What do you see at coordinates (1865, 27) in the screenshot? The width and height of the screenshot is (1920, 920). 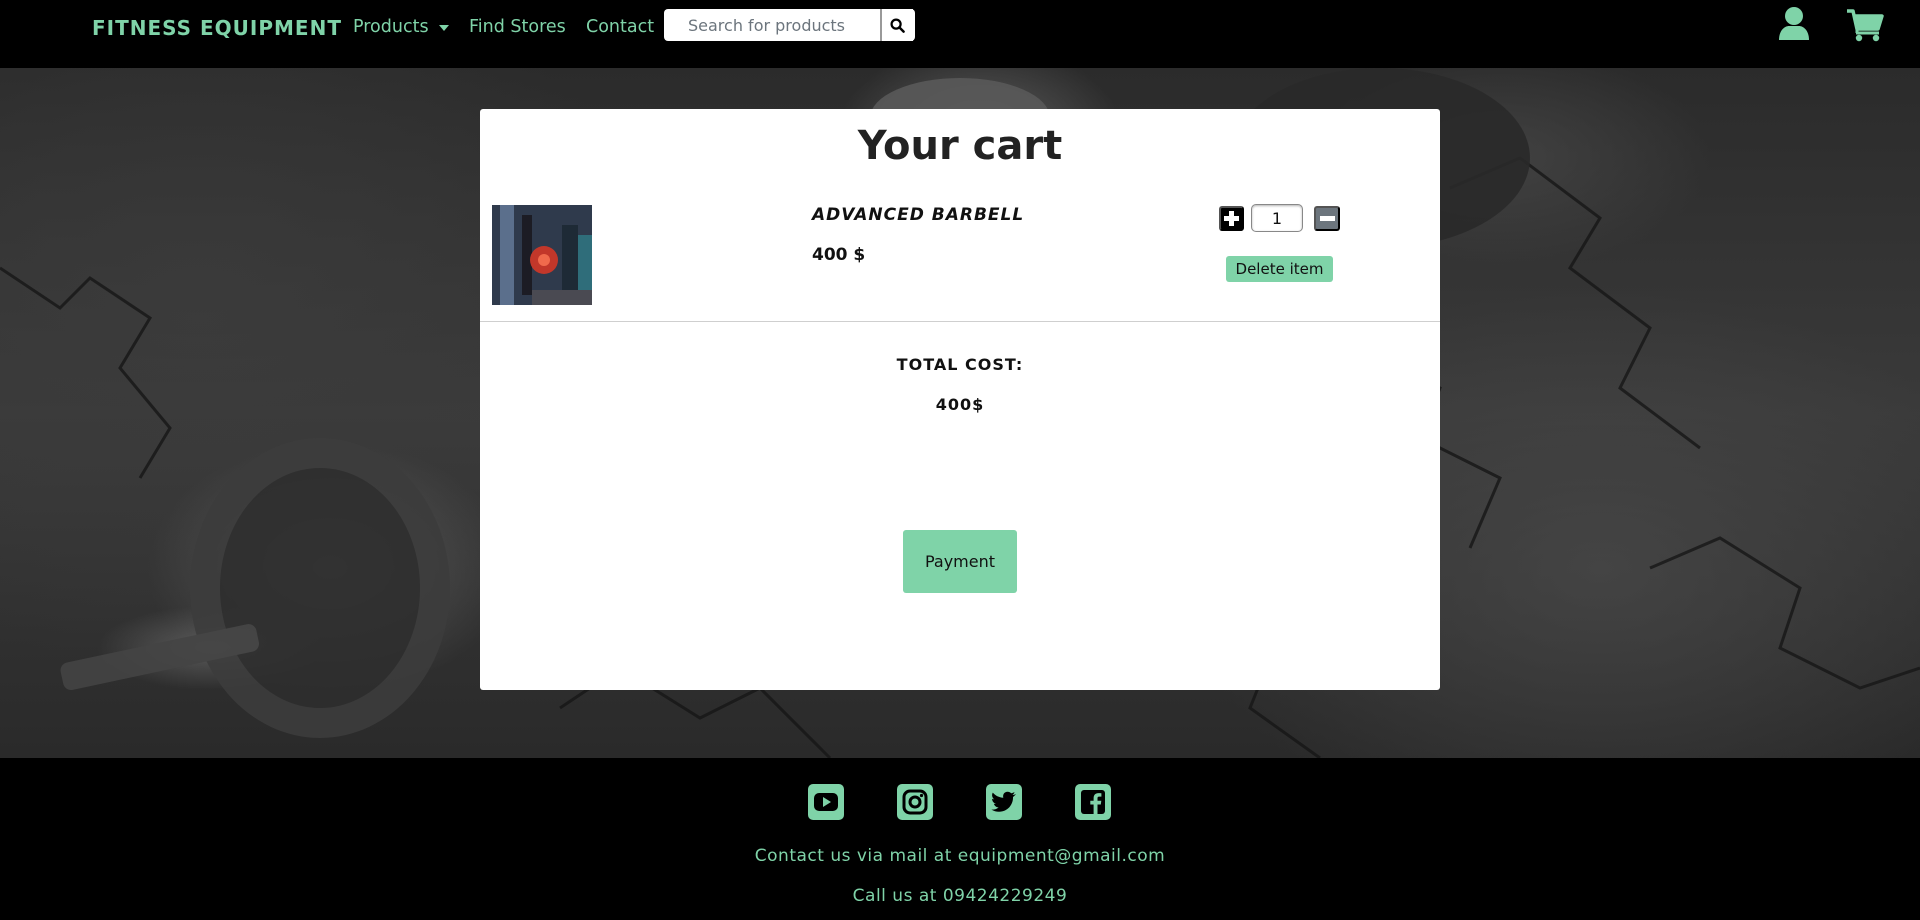 I see `cart-icon` at bounding box center [1865, 27].